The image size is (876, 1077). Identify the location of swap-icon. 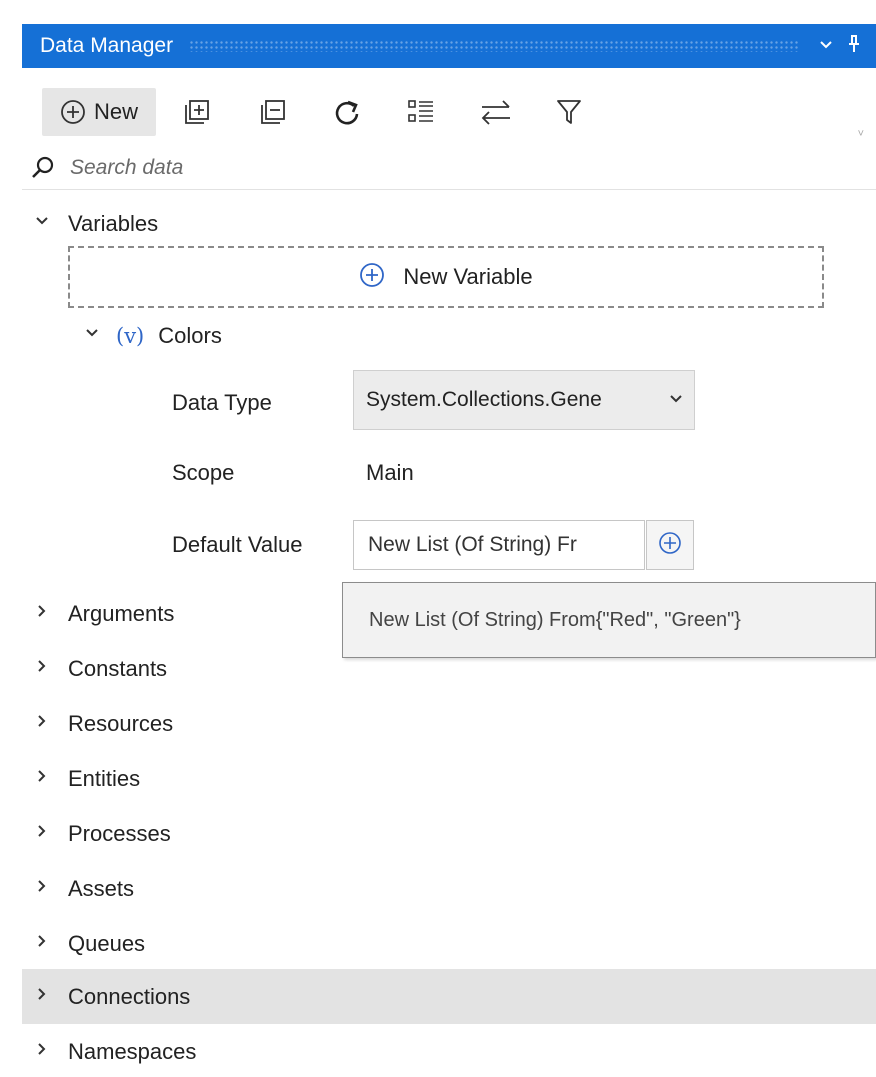
(496, 112).